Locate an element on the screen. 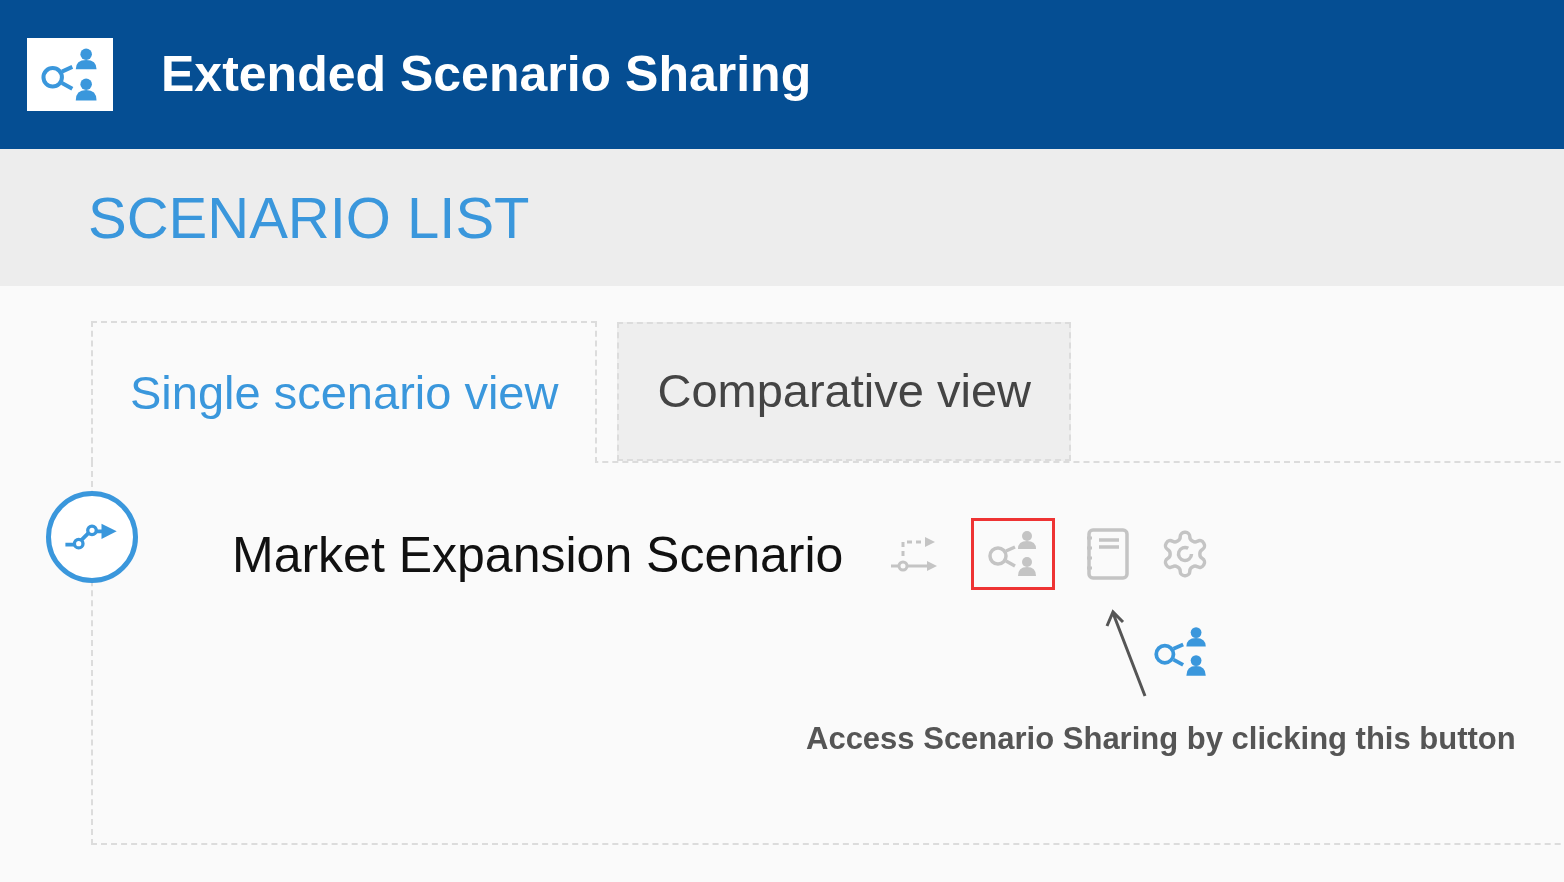  notebook-icon is located at coordinates (1107, 554).